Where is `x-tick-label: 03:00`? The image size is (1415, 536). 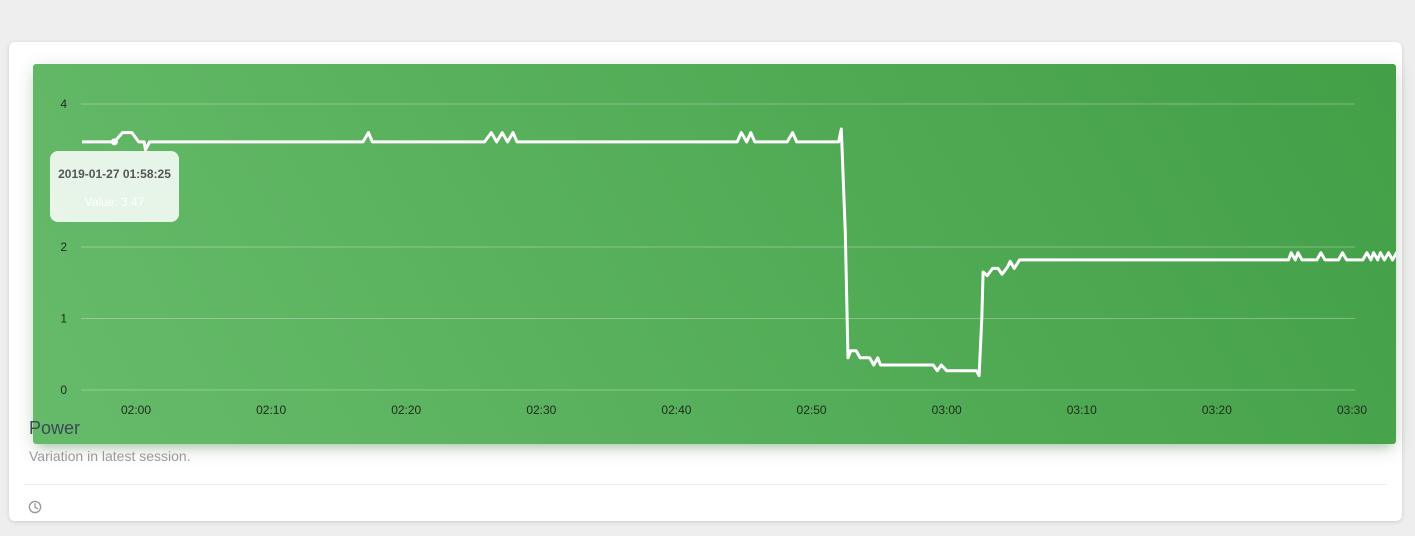
x-tick-label: 03:00 is located at coordinates (947, 410).